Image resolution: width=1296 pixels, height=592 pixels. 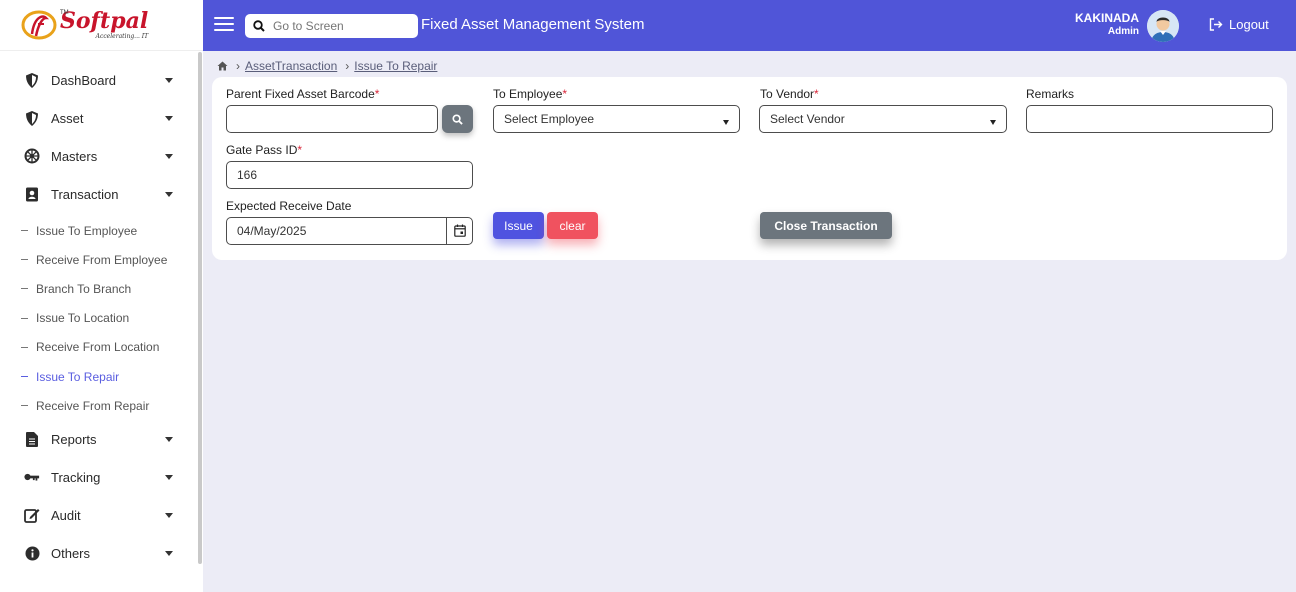 I want to click on search-input, so click(x=338, y=26).